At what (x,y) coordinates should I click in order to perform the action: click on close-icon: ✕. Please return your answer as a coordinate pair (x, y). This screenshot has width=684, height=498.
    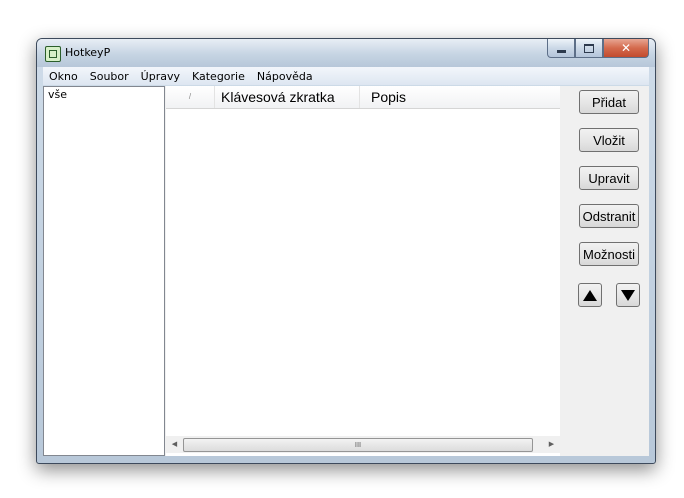
    Looking at the image, I should click on (626, 48).